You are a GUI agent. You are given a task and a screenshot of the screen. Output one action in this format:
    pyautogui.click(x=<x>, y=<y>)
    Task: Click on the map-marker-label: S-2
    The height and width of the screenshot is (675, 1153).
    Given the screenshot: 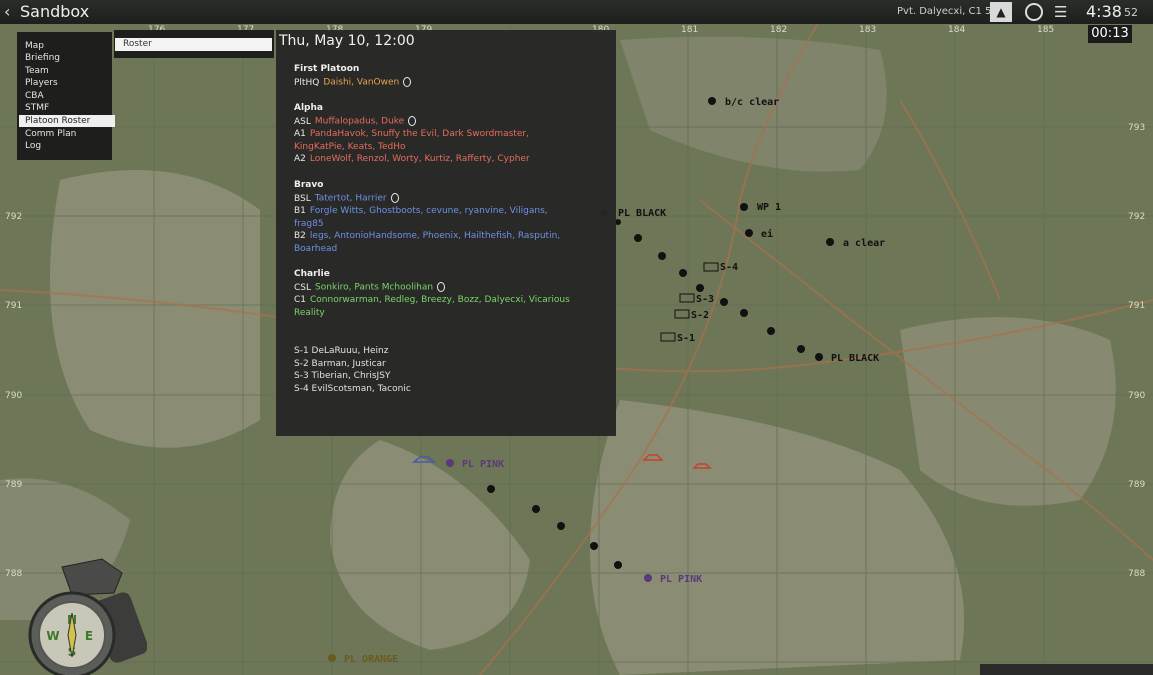 What is the action you would take?
    pyautogui.click(x=700, y=315)
    